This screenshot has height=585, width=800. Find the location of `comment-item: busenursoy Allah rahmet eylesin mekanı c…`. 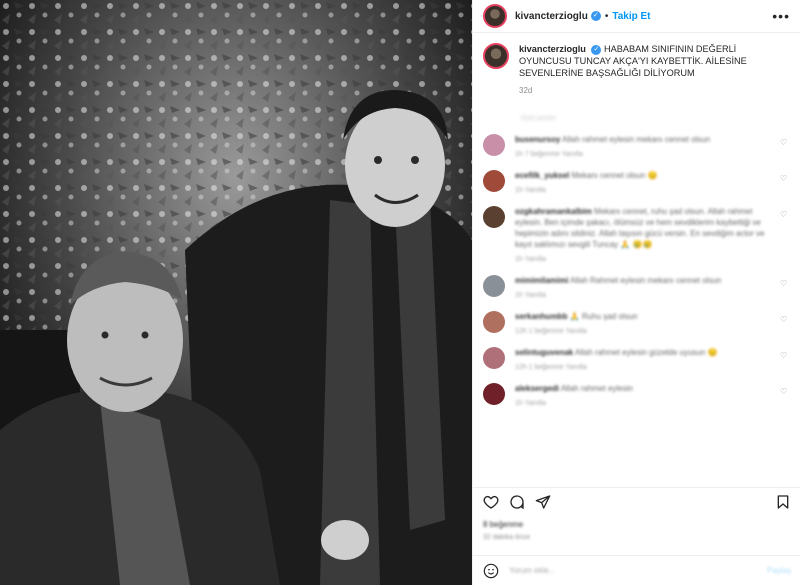

comment-item: busenursoy Allah rahmet eylesin mekanı c… is located at coordinates (636, 146).